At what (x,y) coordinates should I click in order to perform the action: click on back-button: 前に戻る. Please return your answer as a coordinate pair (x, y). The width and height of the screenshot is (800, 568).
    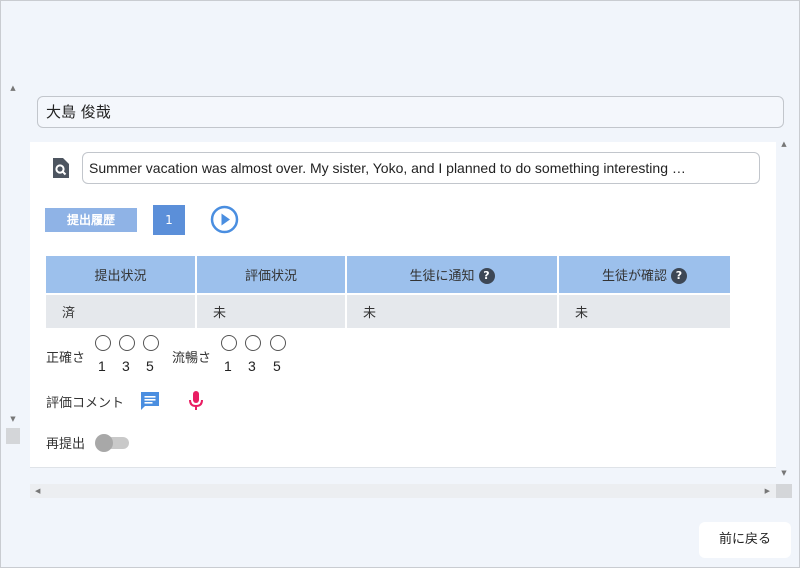
    Looking at the image, I should click on (745, 540).